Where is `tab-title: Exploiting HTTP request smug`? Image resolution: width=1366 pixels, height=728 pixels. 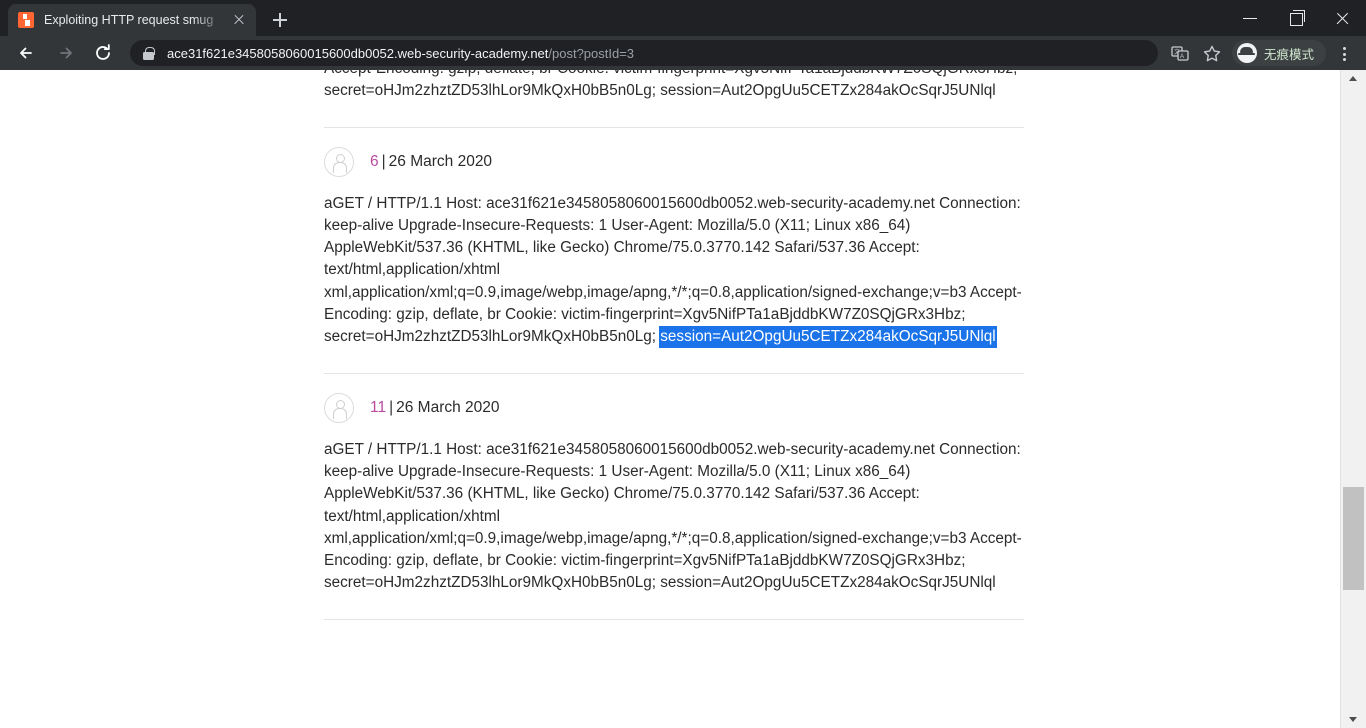
tab-title: Exploiting HTTP request smug is located at coordinates (129, 20).